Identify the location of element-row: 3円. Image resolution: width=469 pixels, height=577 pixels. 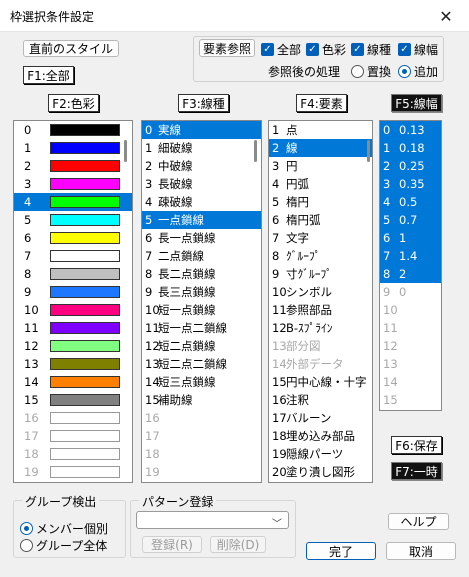
(320, 166).